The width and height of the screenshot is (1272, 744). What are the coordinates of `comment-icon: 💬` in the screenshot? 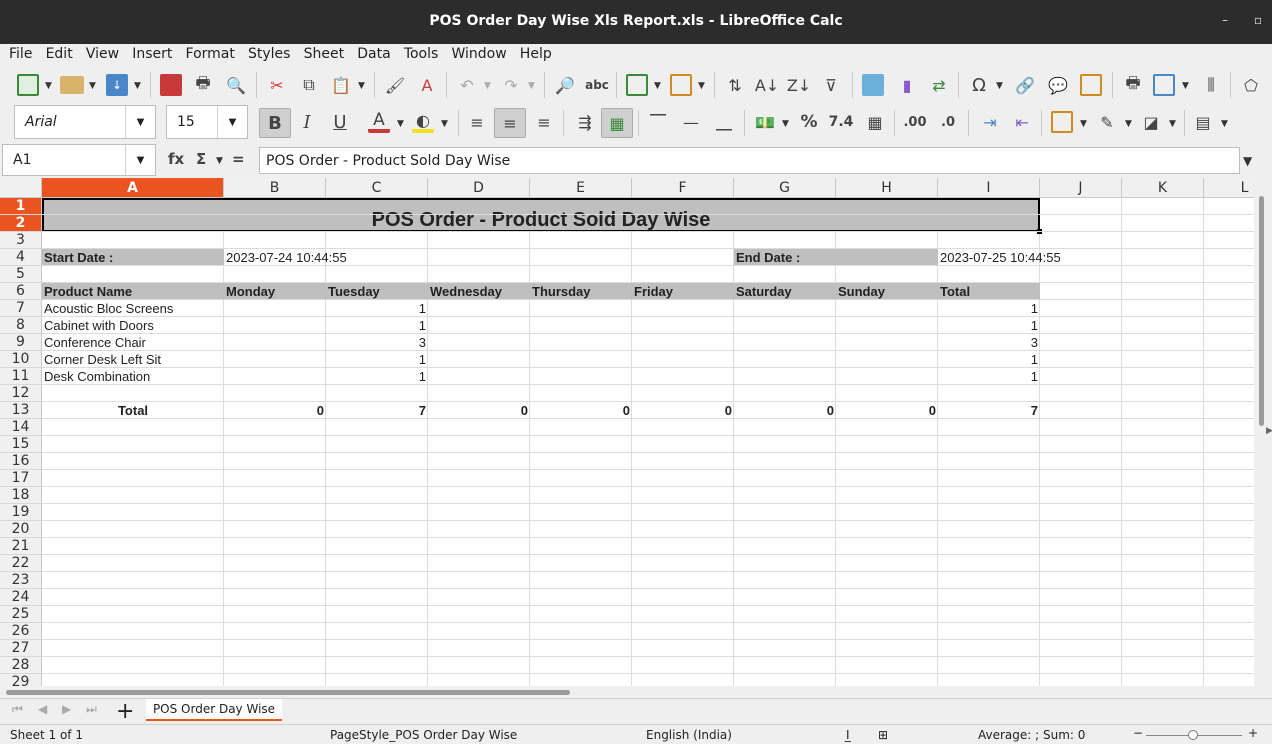 It's located at (1058, 85).